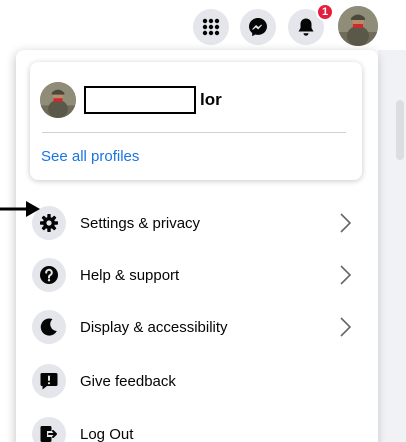  Describe the element at coordinates (49, 327) in the screenshot. I see `moon-icon` at that location.